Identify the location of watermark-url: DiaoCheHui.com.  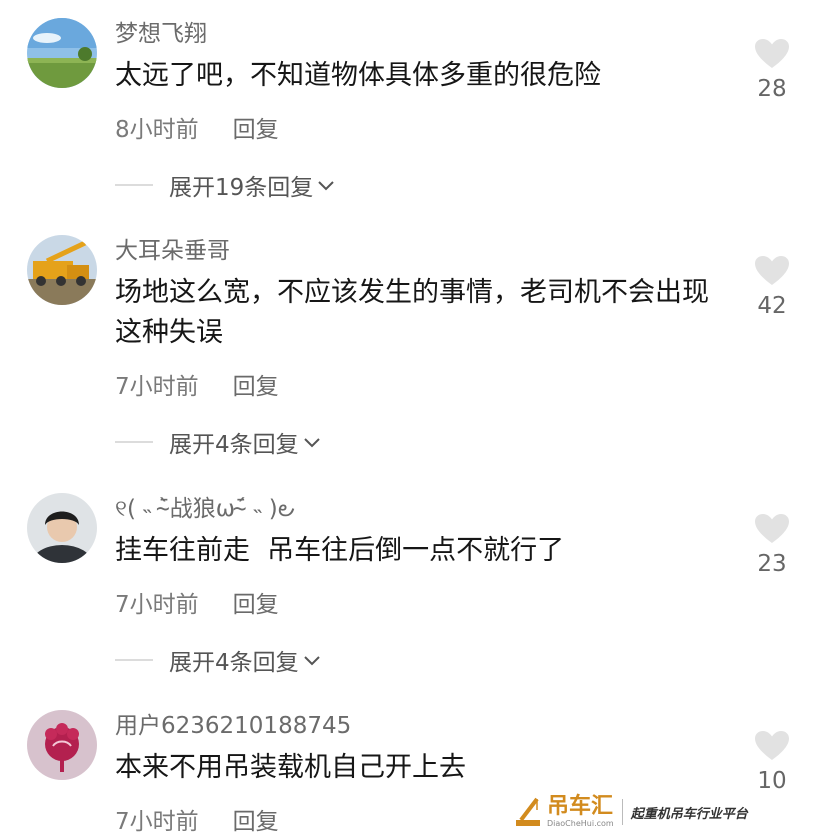
(580, 823).